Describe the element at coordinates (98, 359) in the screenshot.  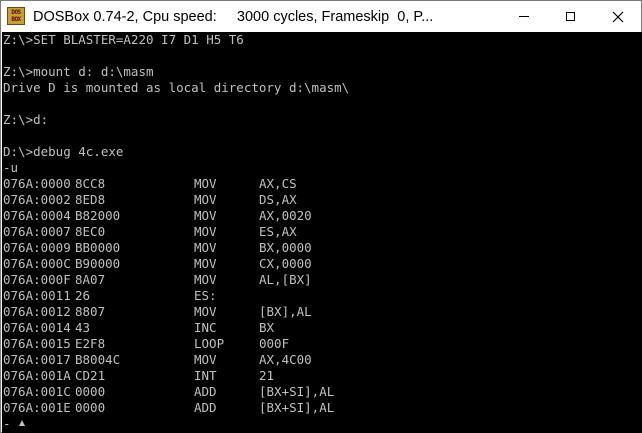
I see `instruction-bytes: B8004C` at that location.